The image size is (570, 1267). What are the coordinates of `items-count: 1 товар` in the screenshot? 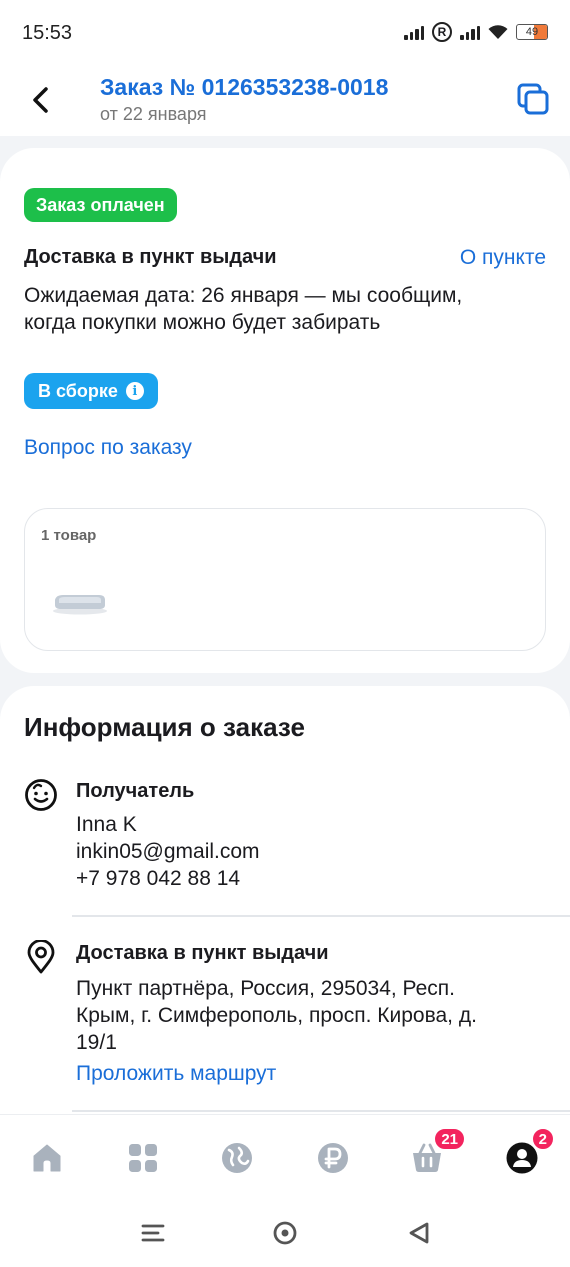 It's located at (69, 535).